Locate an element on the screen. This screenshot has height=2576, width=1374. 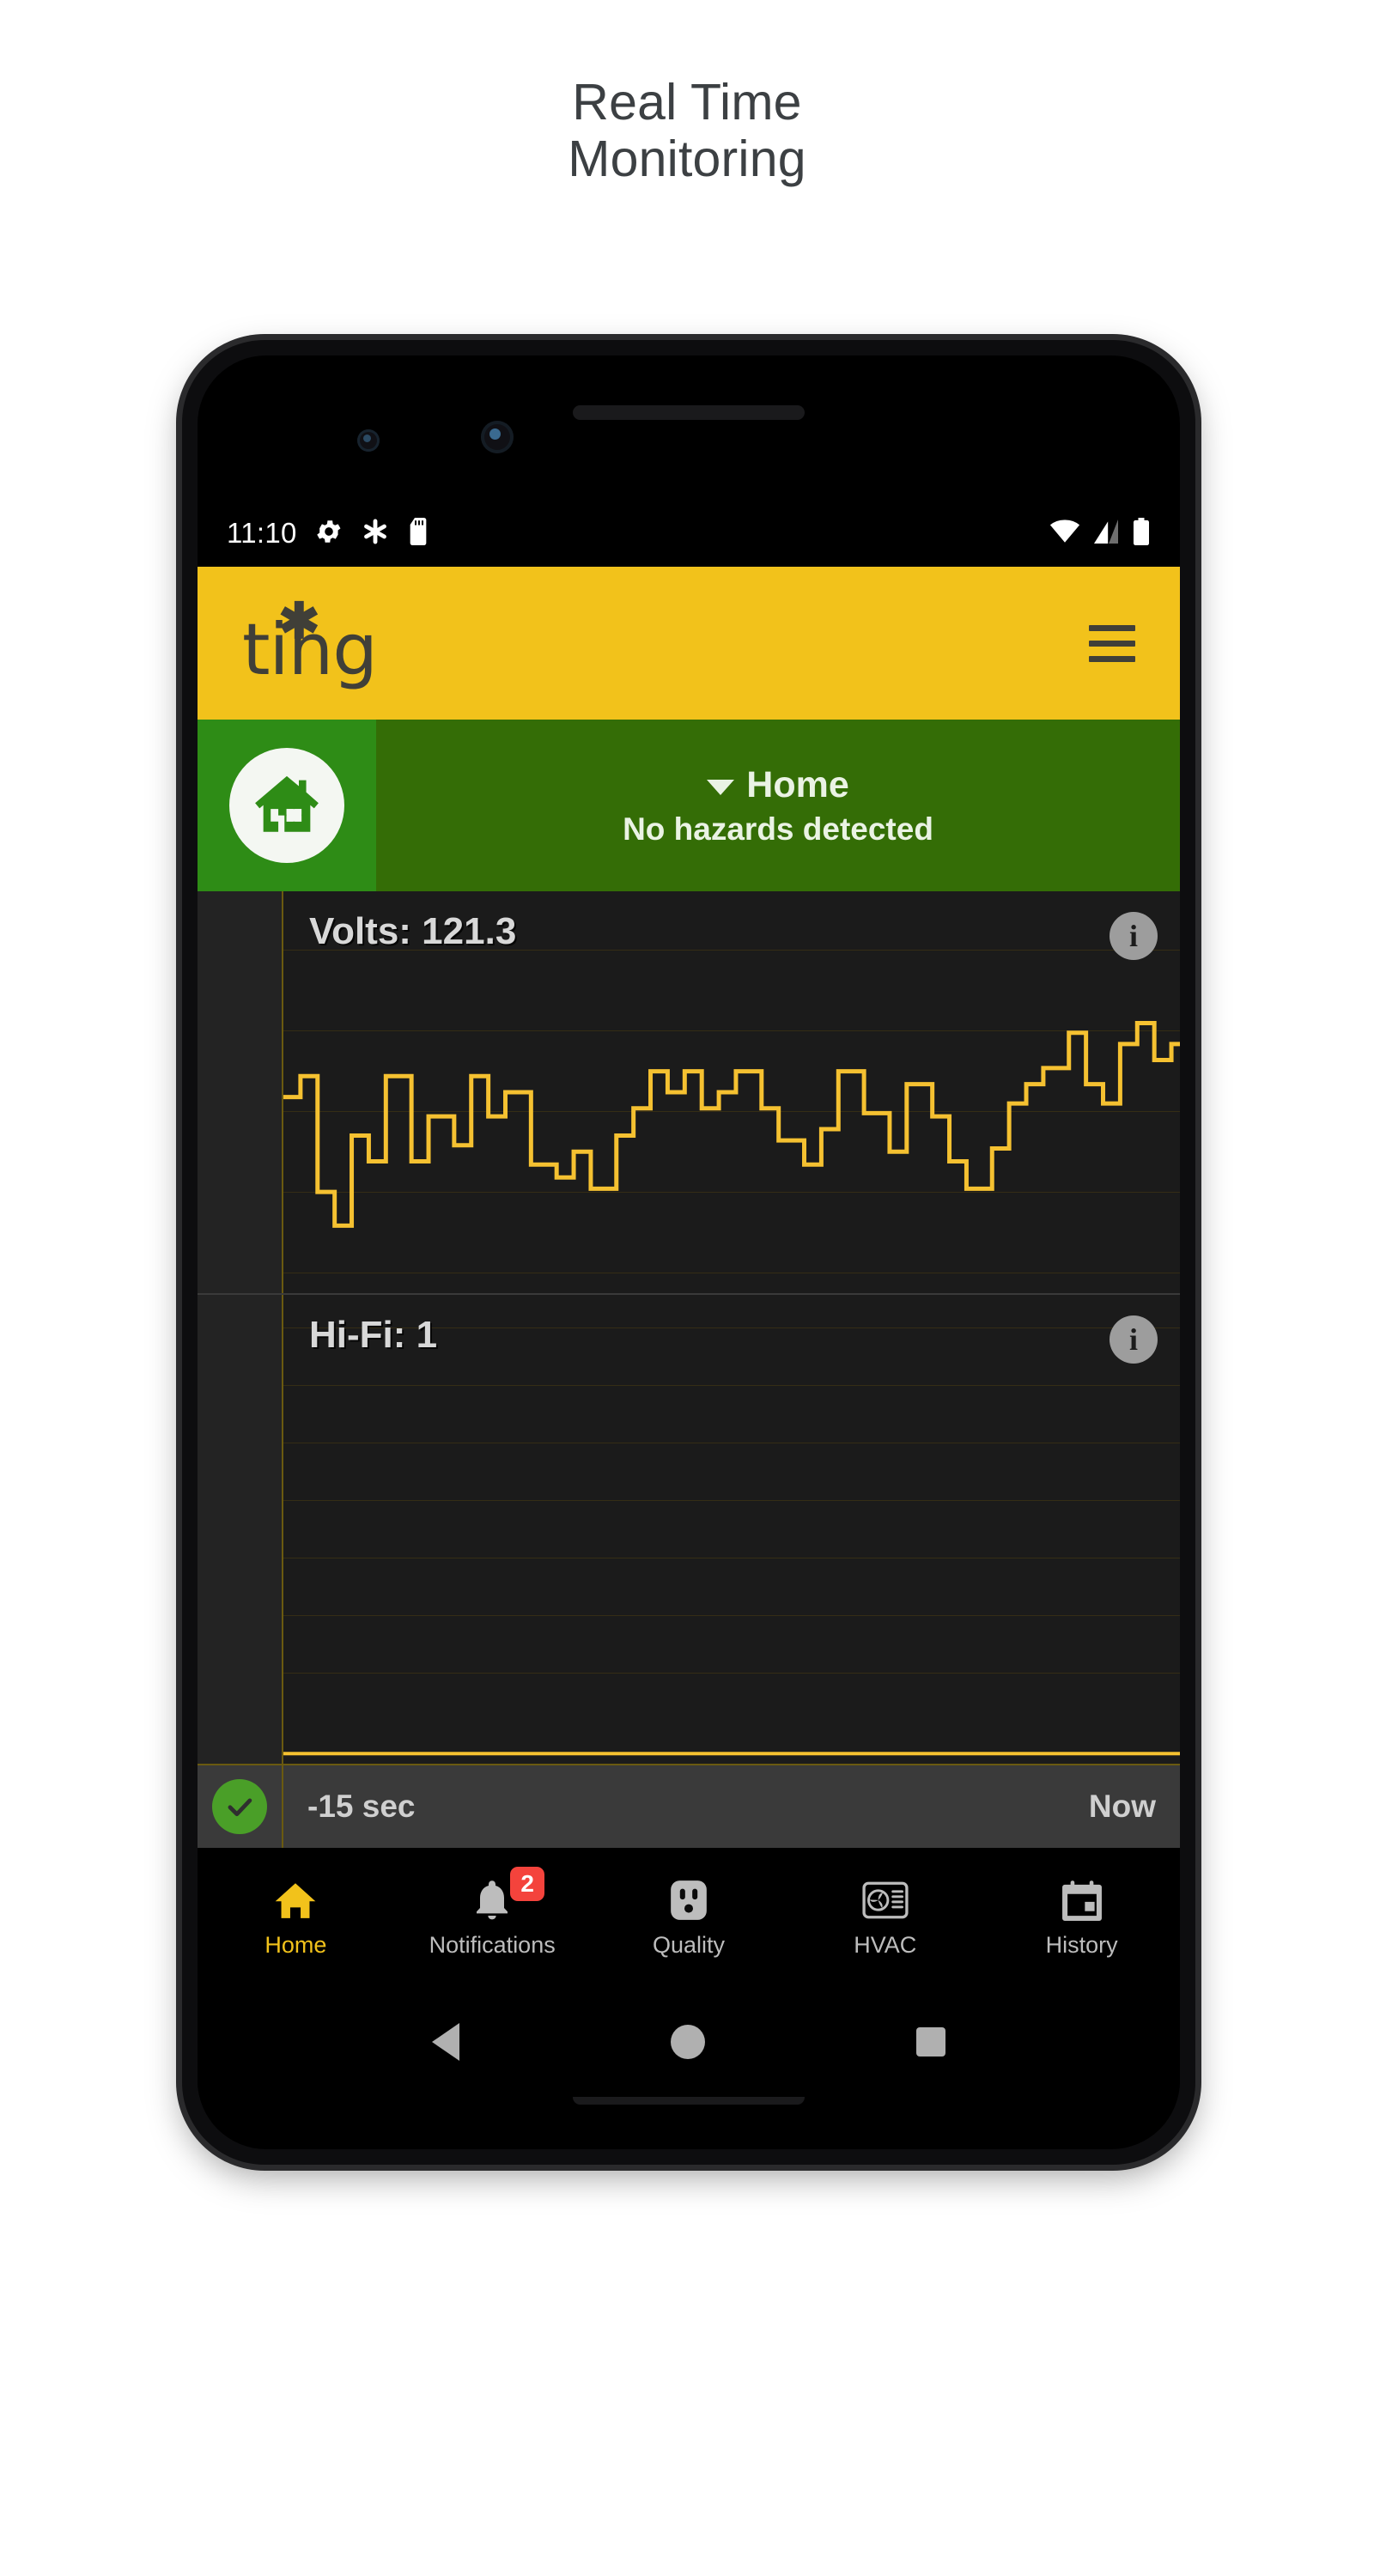
page-title: Real Time Monitoring is located at coordinates (687, 130).